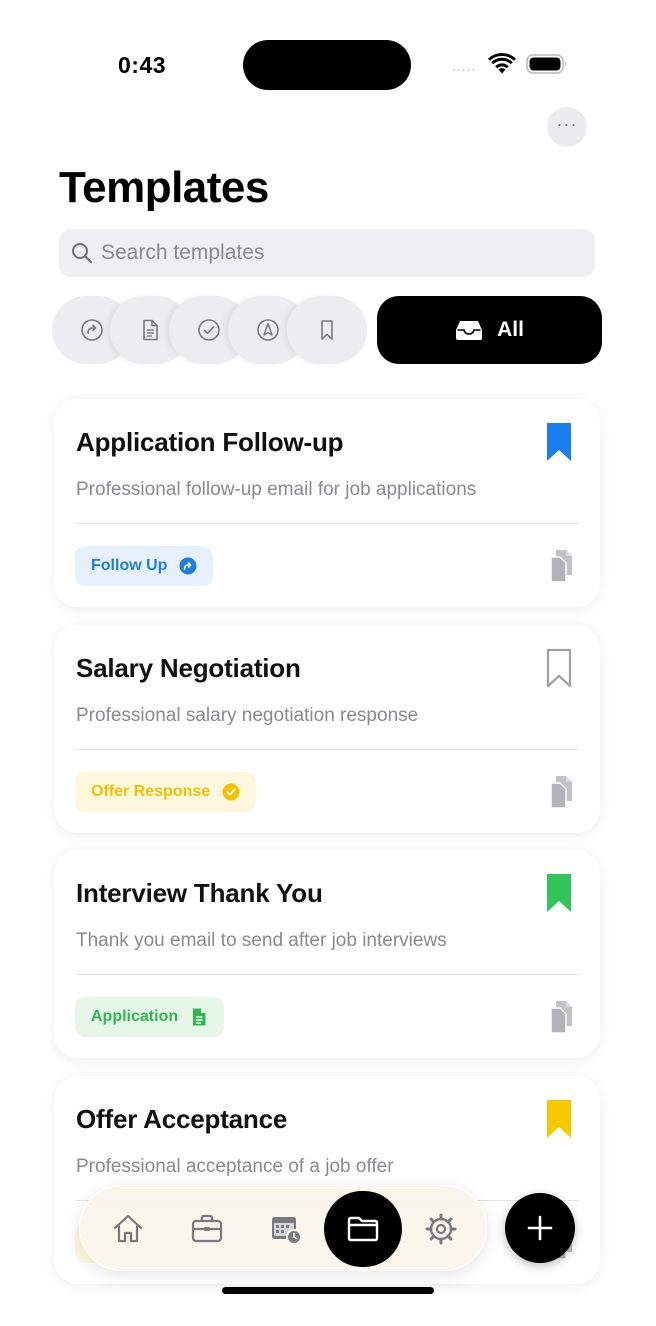 The height and width of the screenshot is (1326, 656). I want to click on home-icon, so click(128, 1228).